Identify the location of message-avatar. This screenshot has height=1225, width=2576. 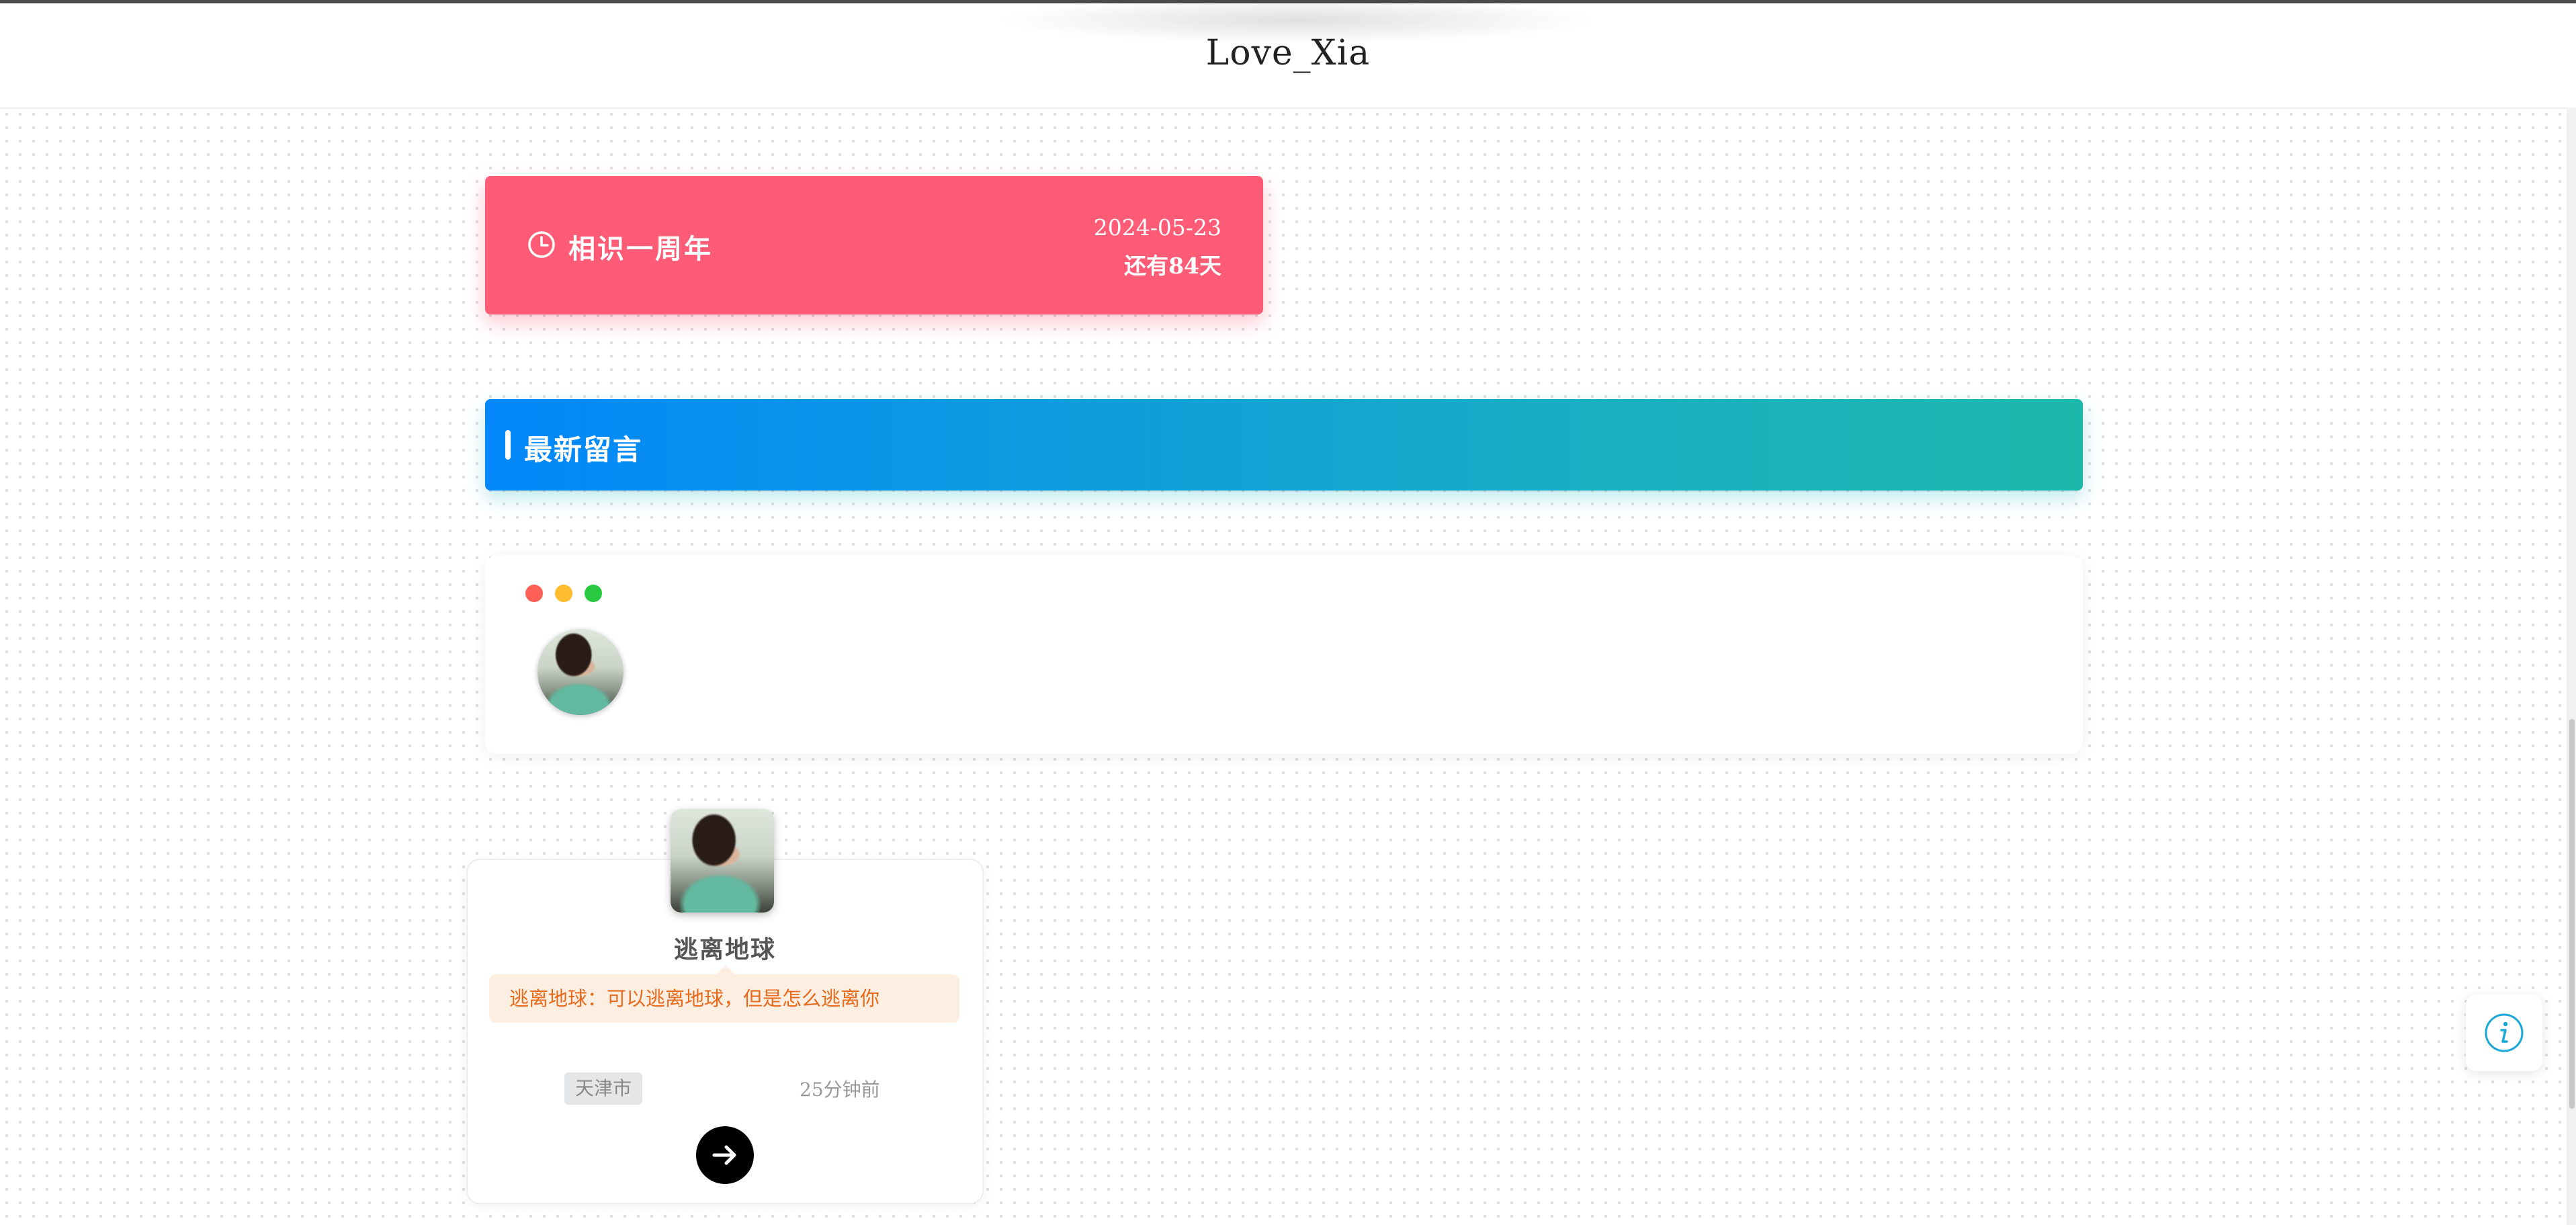
(722, 861).